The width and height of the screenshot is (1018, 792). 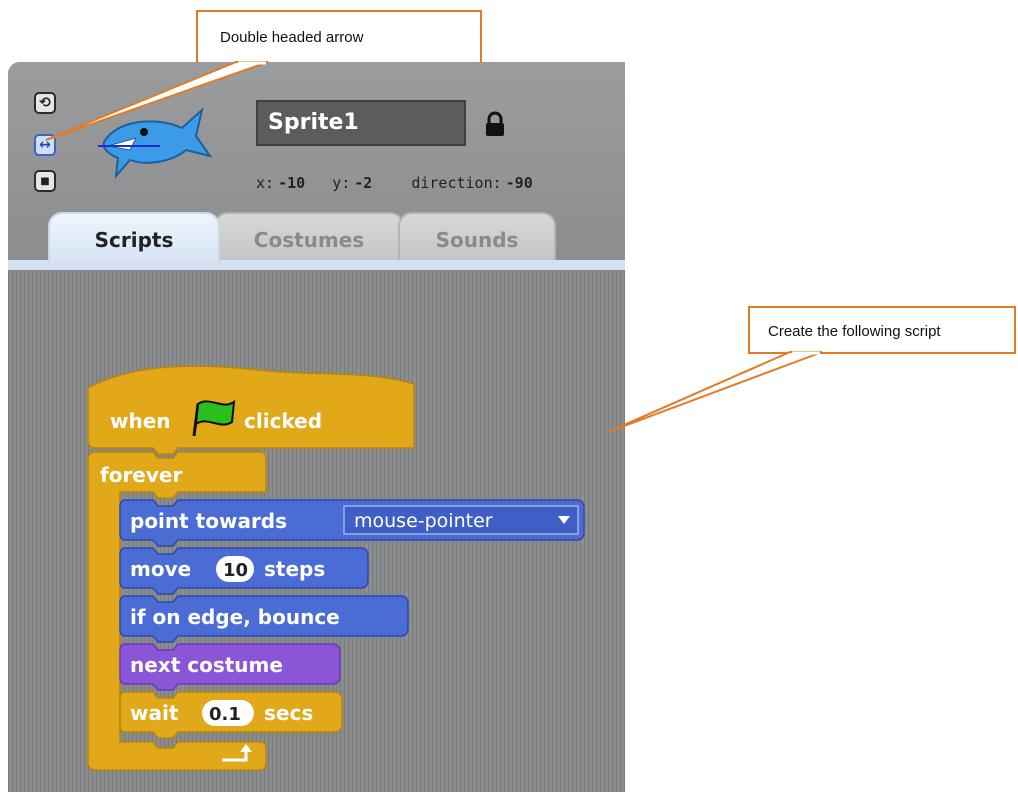 I want to click on tab-costumes: Costumes, so click(x=309, y=237).